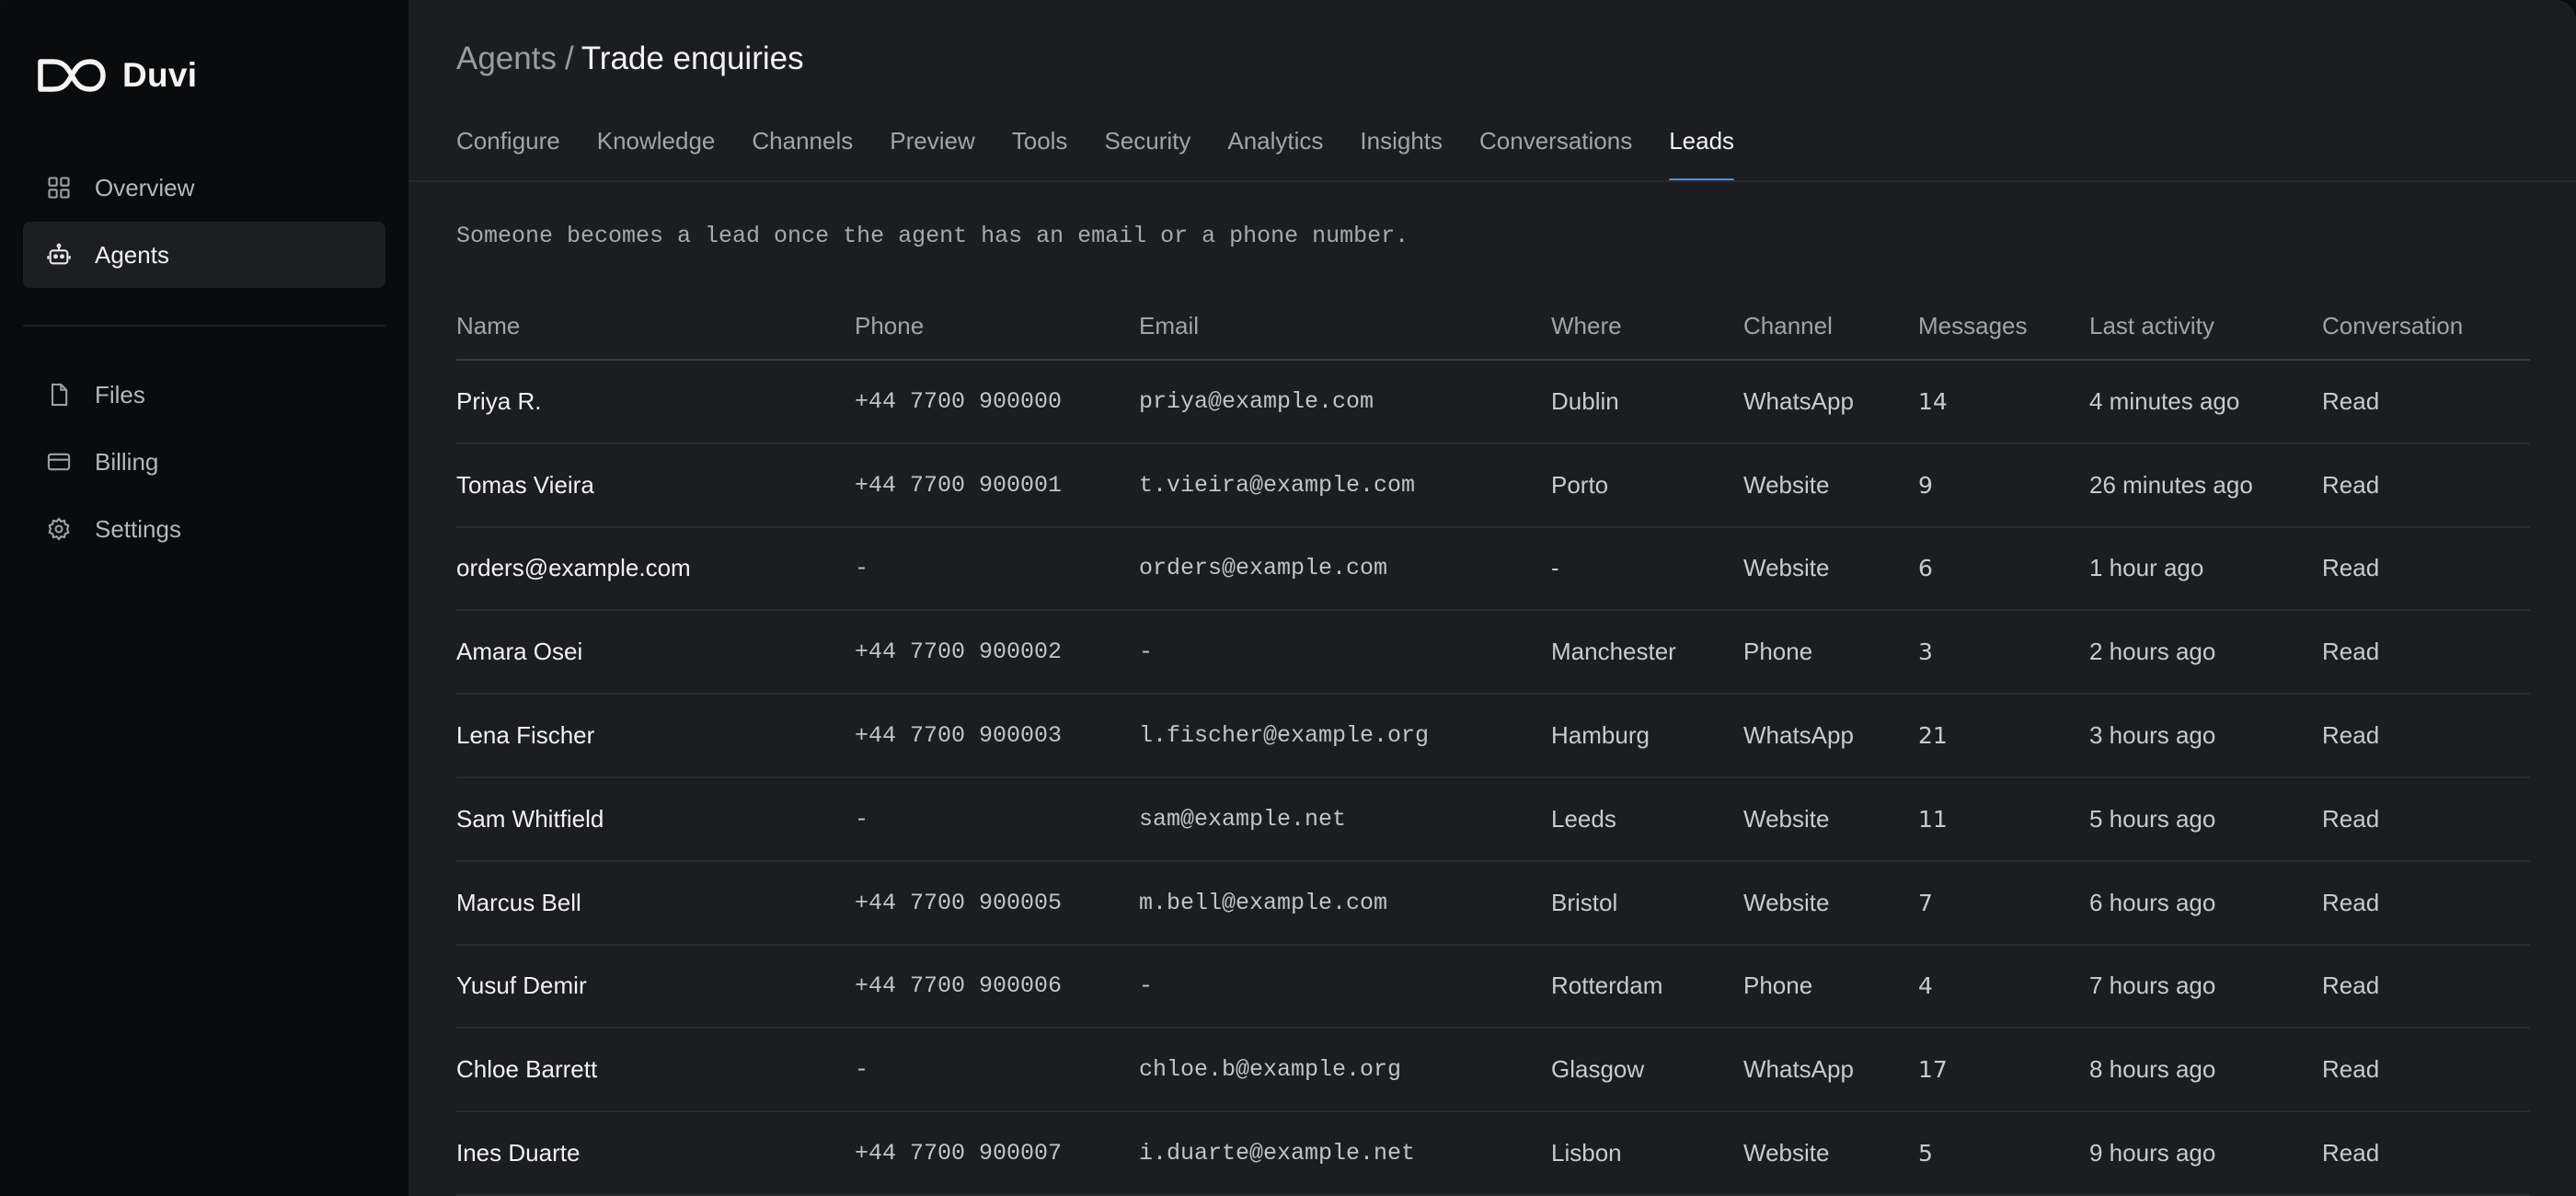 The image size is (2576, 1196). I want to click on lead-name: orders@example.com, so click(573, 568).